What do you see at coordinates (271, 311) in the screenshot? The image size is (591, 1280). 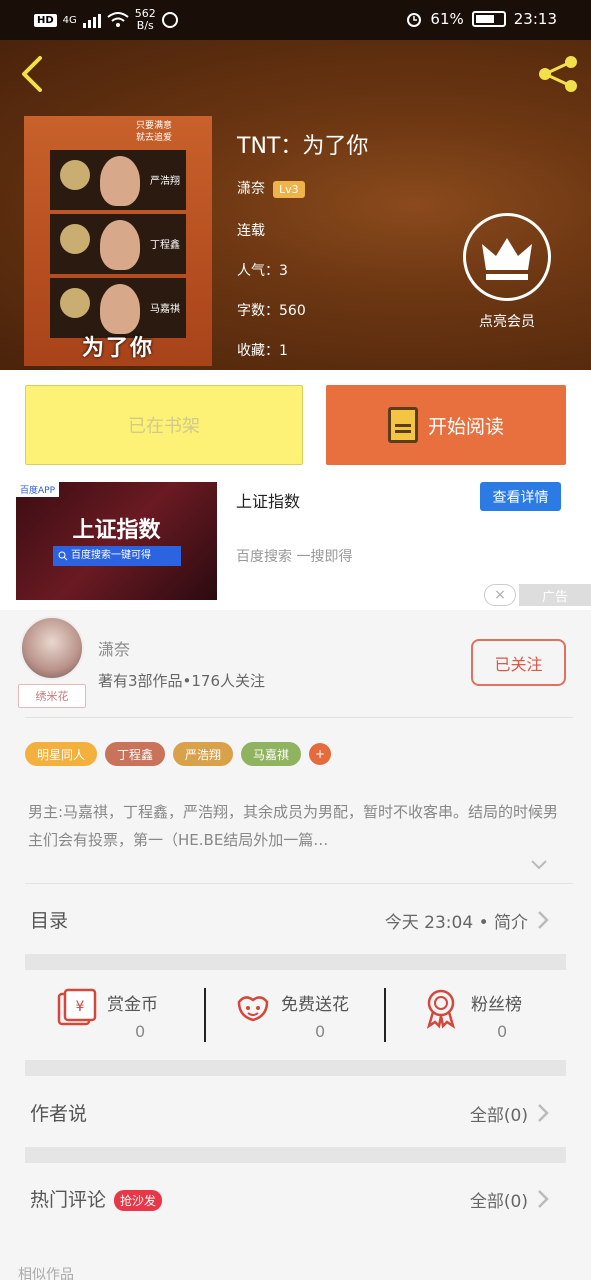 I see `word-count: 字数：560` at bounding box center [271, 311].